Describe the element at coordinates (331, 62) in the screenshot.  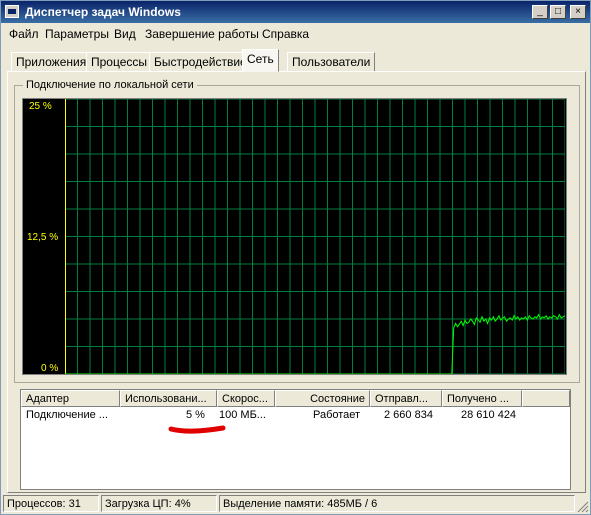
I see `tab-users: Пользователи` at that location.